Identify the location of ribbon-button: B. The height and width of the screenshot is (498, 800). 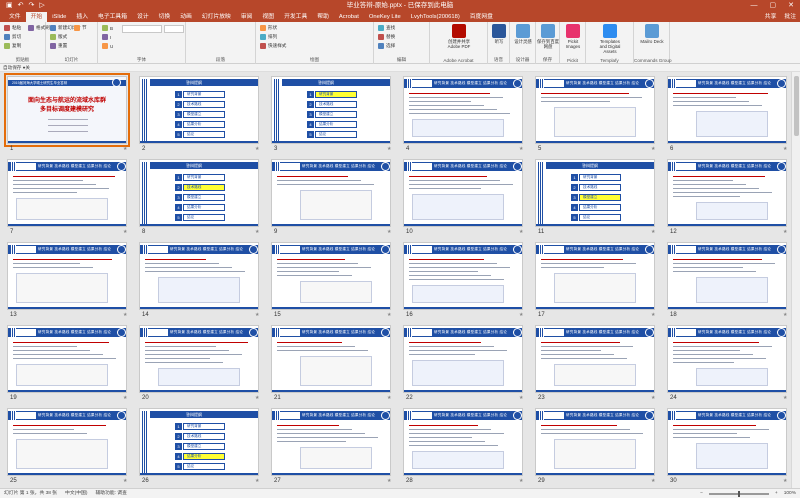
(107, 28).